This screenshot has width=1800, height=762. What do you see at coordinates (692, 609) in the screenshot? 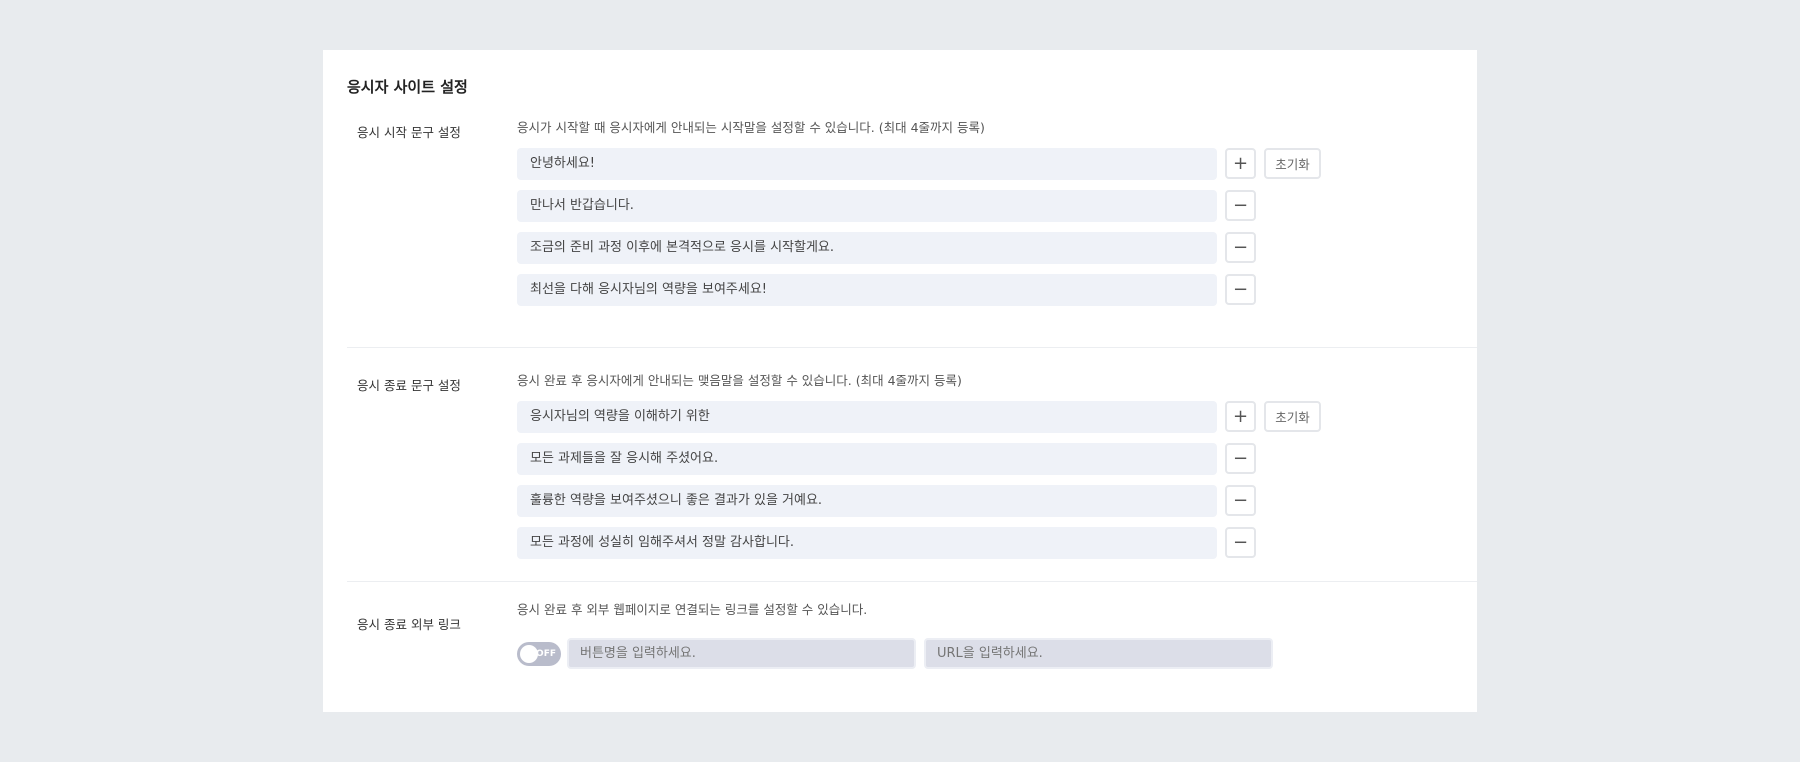
I see `section-description: 응시 완료 후 외부 웹페이지로 연결되는 링크를 설정할 수 있습니다.` at bounding box center [692, 609].